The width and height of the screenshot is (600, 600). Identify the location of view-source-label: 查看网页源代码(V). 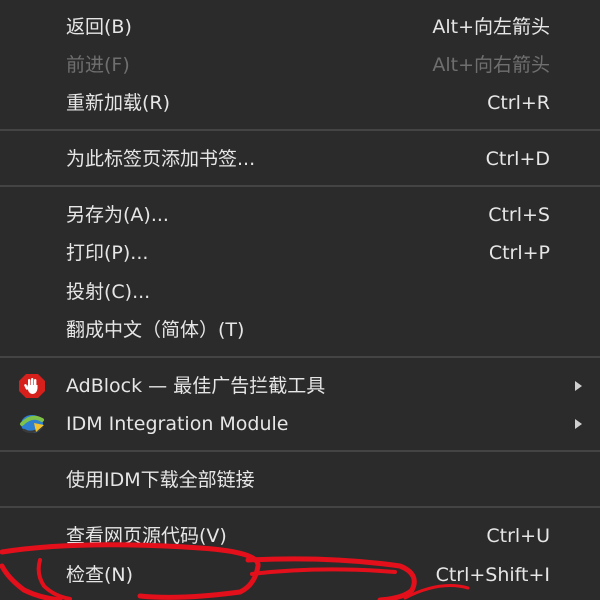
(146, 536).